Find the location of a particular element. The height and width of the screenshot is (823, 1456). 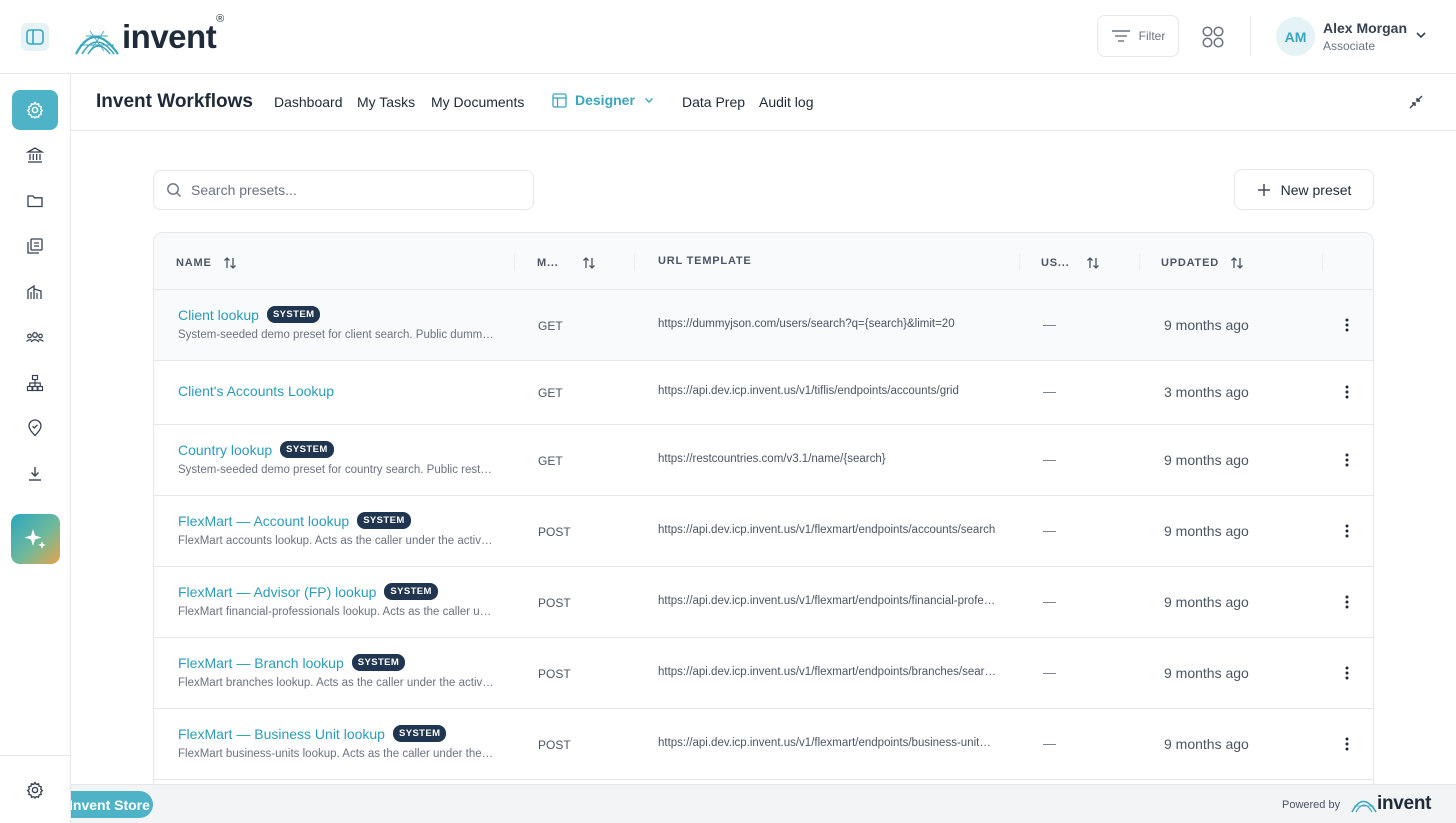

user-name: Alex Morgan is located at coordinates (1365, 28).